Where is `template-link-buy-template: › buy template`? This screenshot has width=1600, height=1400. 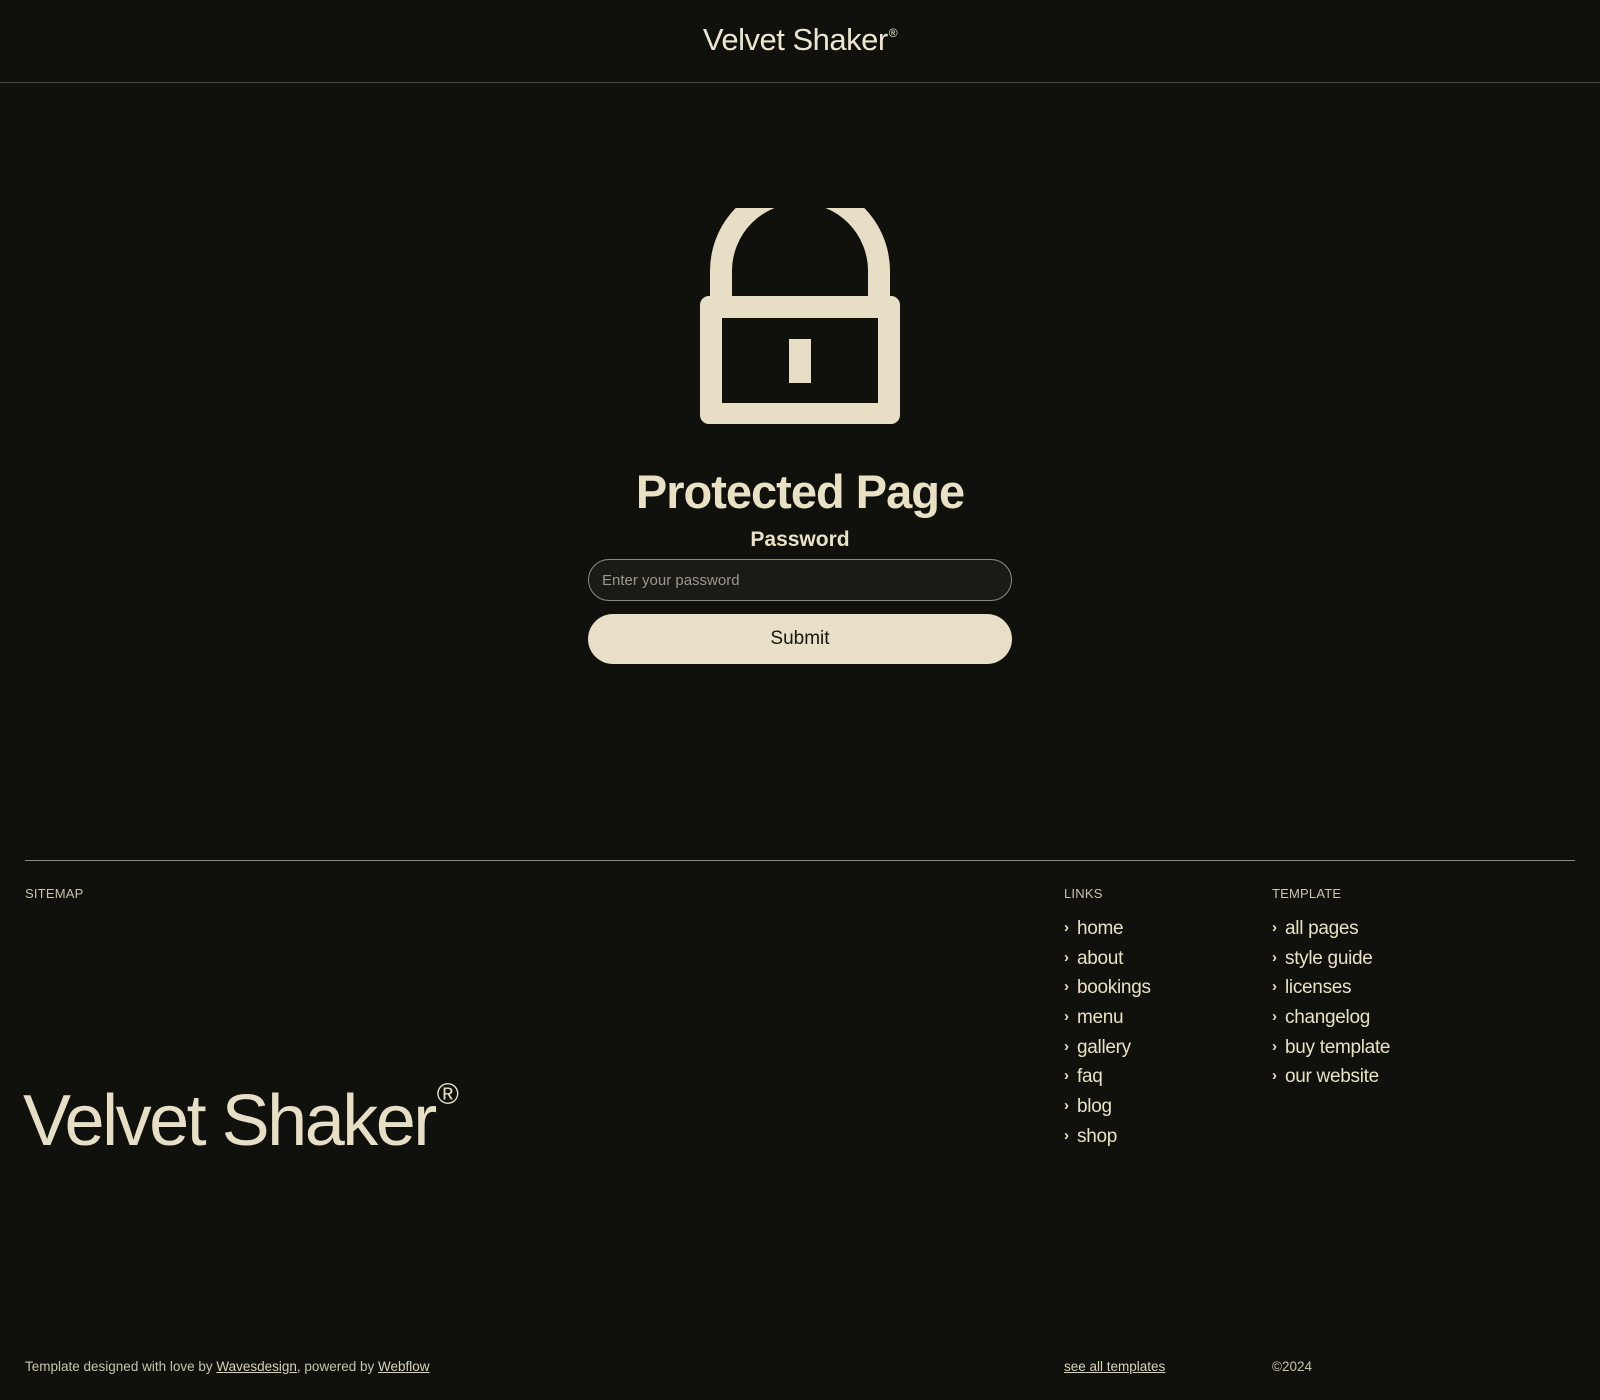 template-link-buy-template: › buy template is located at coordinates (1331, 1051).